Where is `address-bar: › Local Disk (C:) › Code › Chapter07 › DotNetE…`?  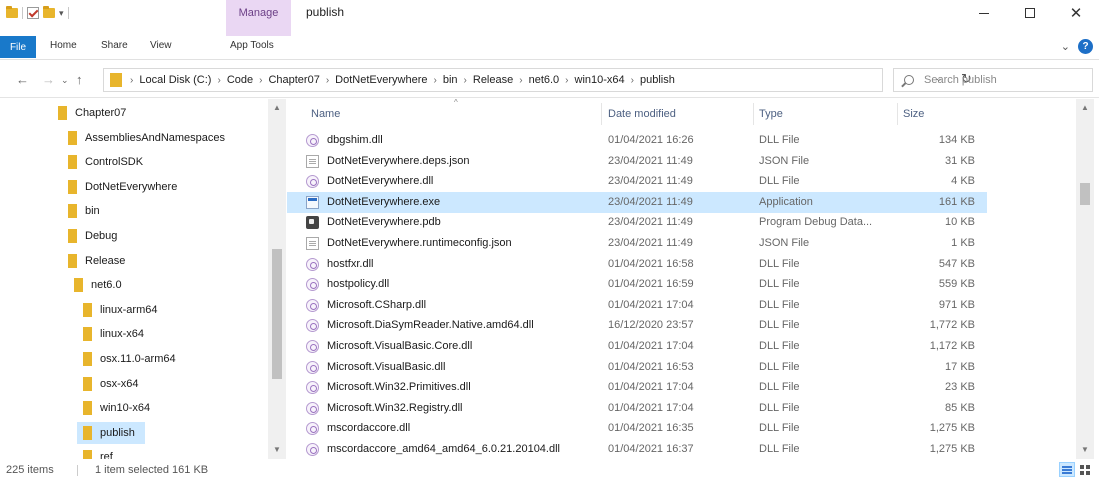 address-bar: › Local Disk (C:) › Code › Chapter07 › DotNetE… is located at coordinates (537, 80).